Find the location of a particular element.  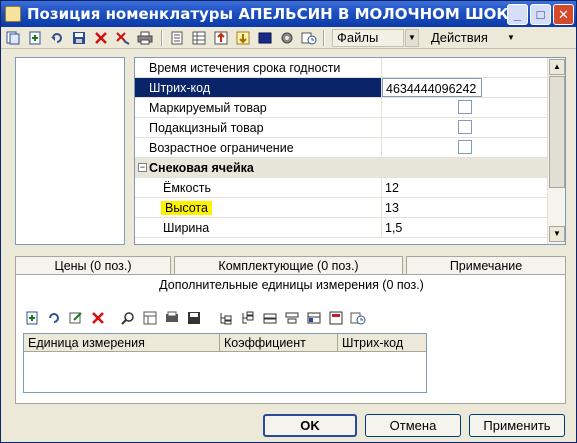

property-name: Время истечения срока годности is located at coordinates (245, 68).